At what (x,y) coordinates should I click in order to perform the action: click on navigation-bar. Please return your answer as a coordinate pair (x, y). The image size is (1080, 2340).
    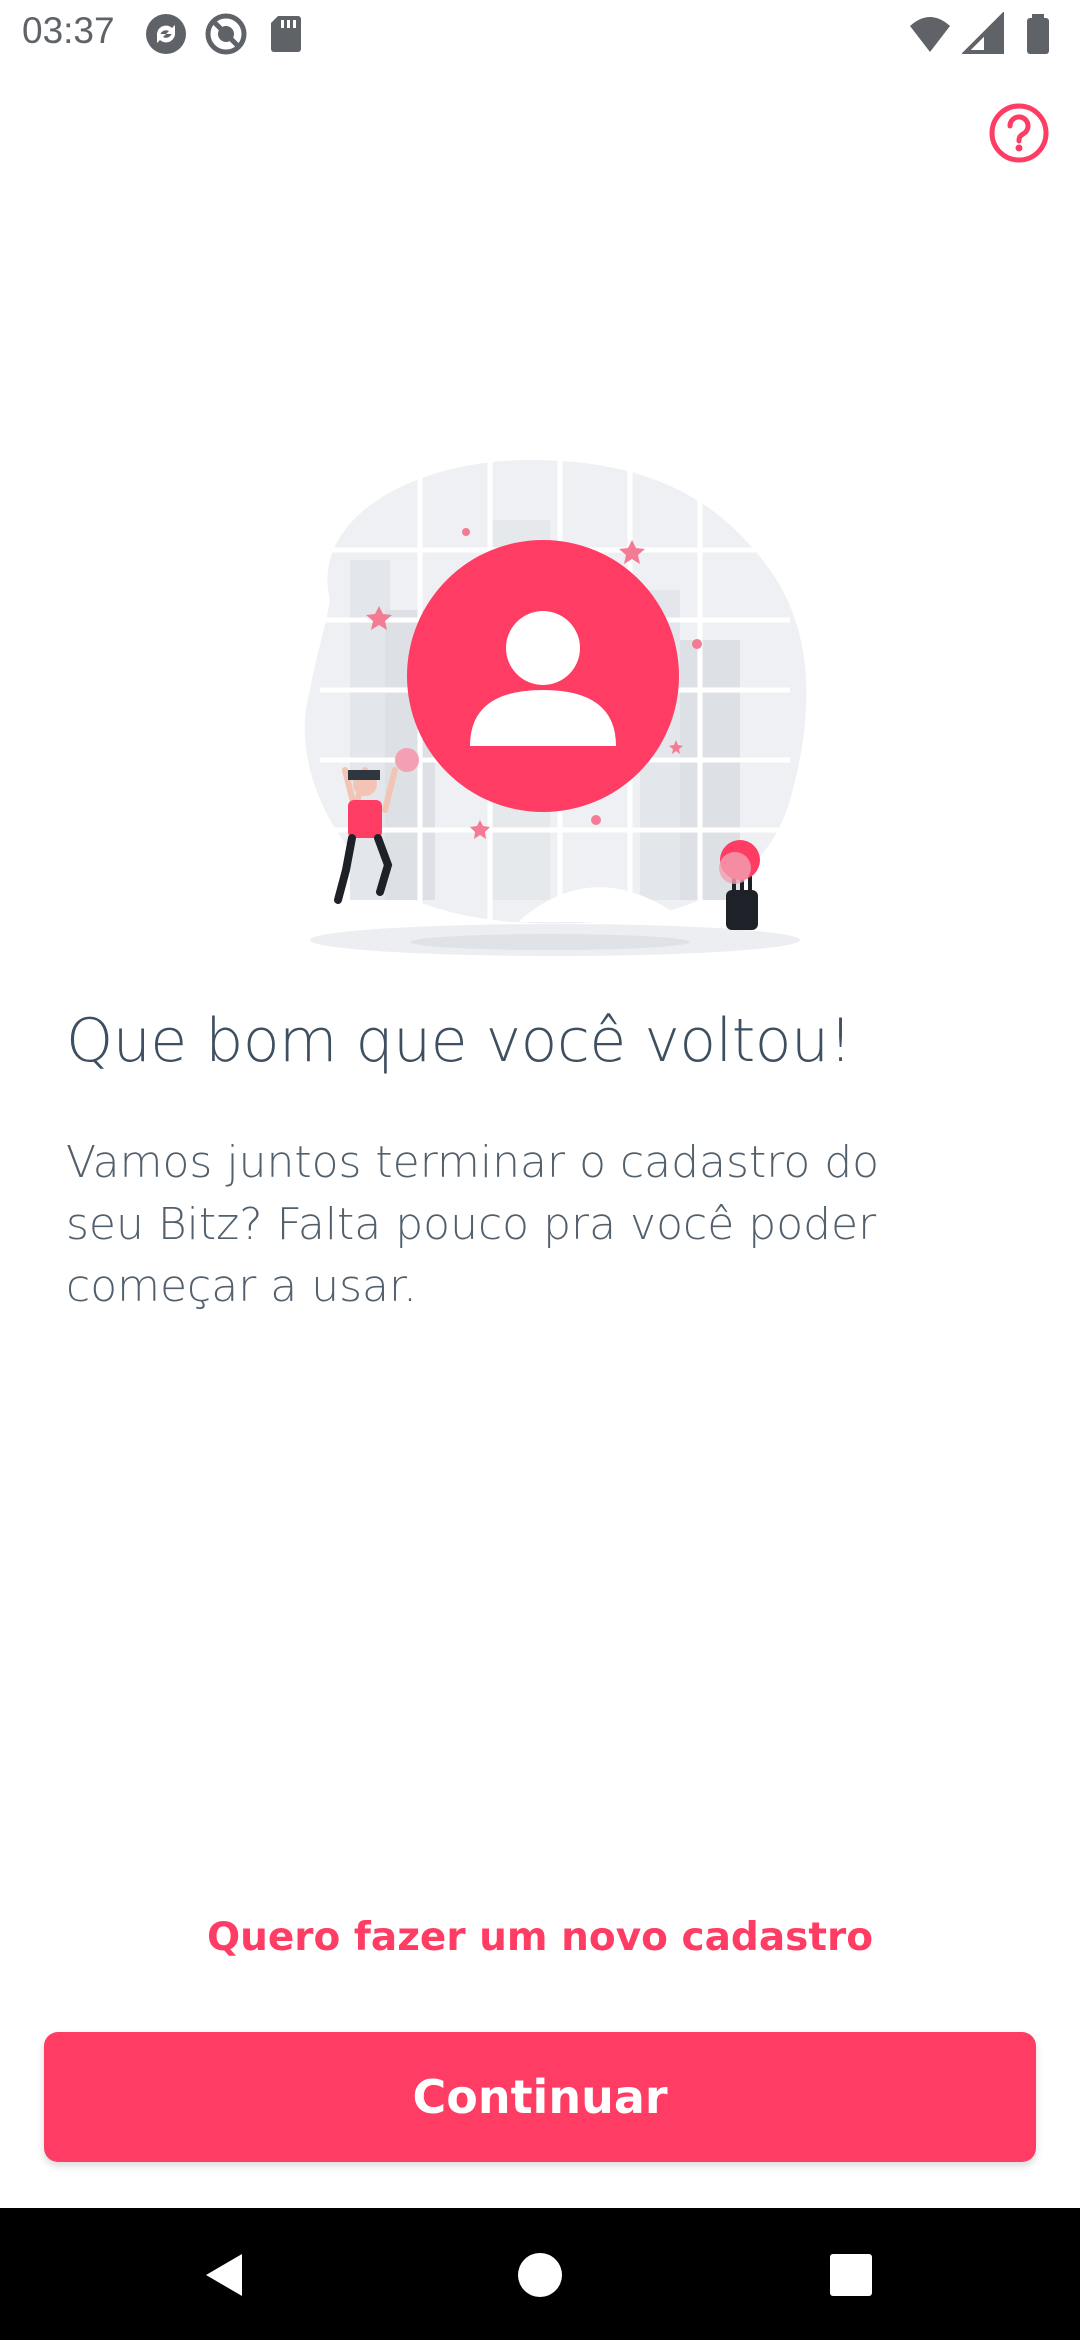
    Looking at the image, I should click on (540, 2274).